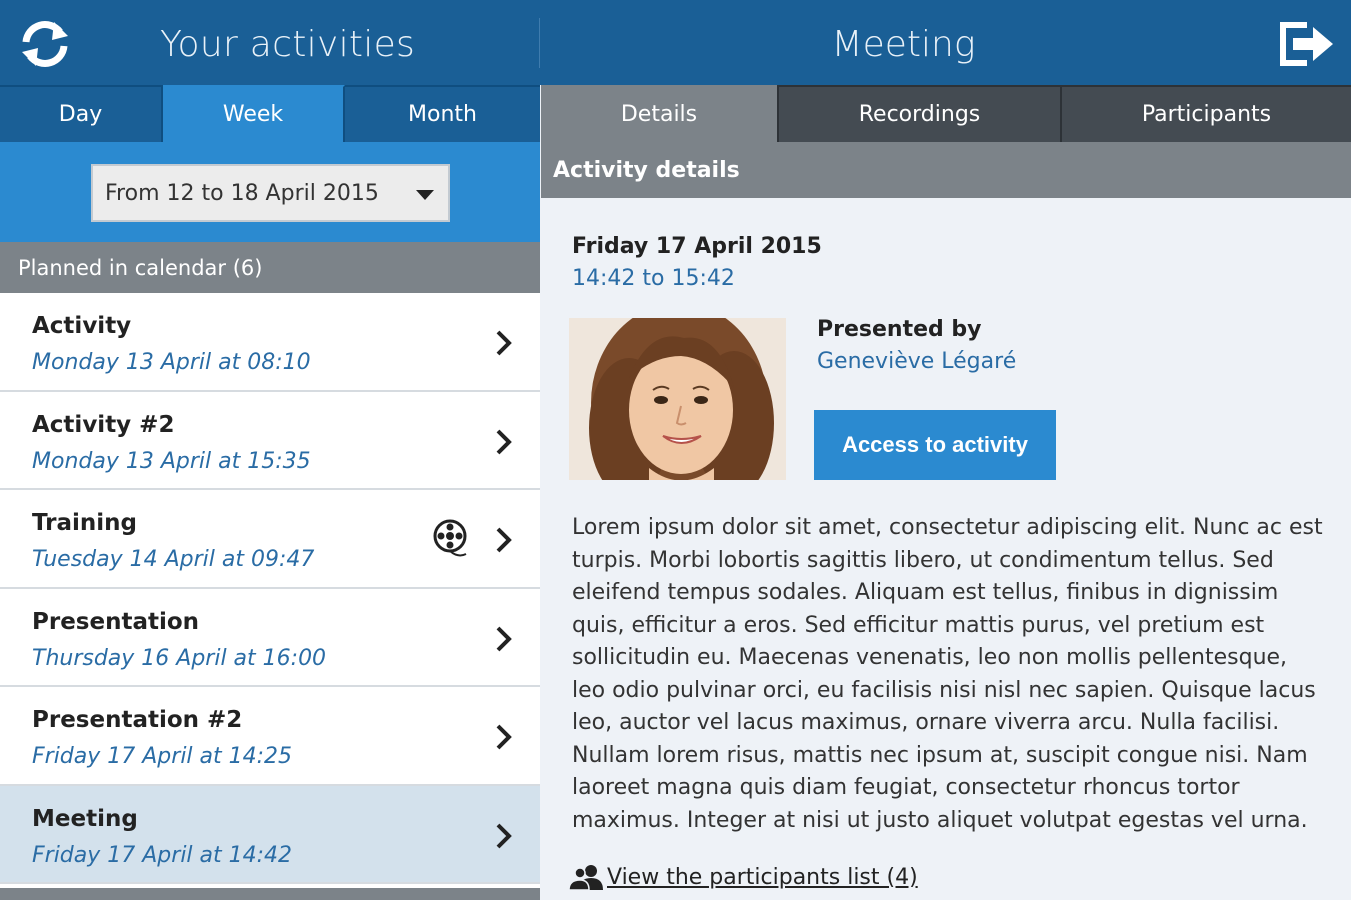 The height and width of the screenshot is (900, 1351). What do you see at coordinates (270, 267) in the screenshot?
I see `calendar-header: Planned in calendar (6)` at bounding box center [270, 267].